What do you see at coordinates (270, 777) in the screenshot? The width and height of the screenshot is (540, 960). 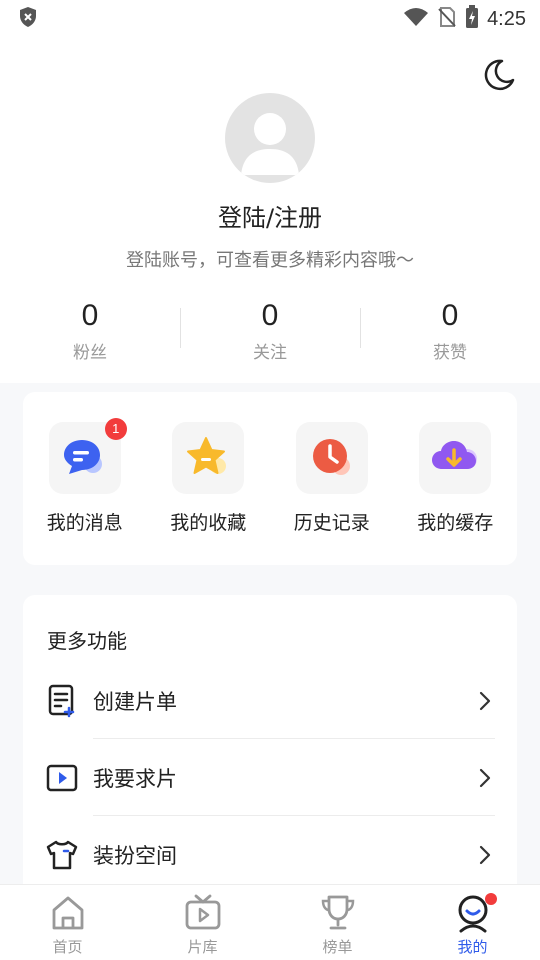 I see `menu-item-request-video: 我要求片` at bounding box center [270, 777].